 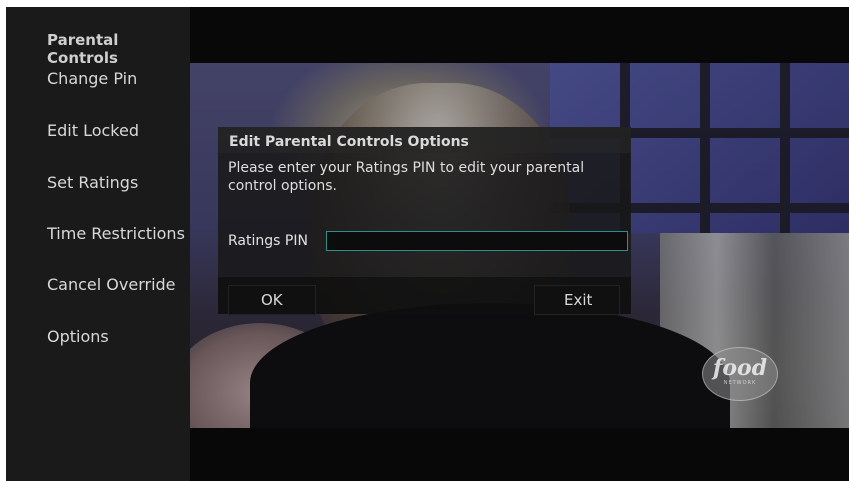 I want to click on menu-item-edit-locked: Edit Locked, so click(x=93, y=130).